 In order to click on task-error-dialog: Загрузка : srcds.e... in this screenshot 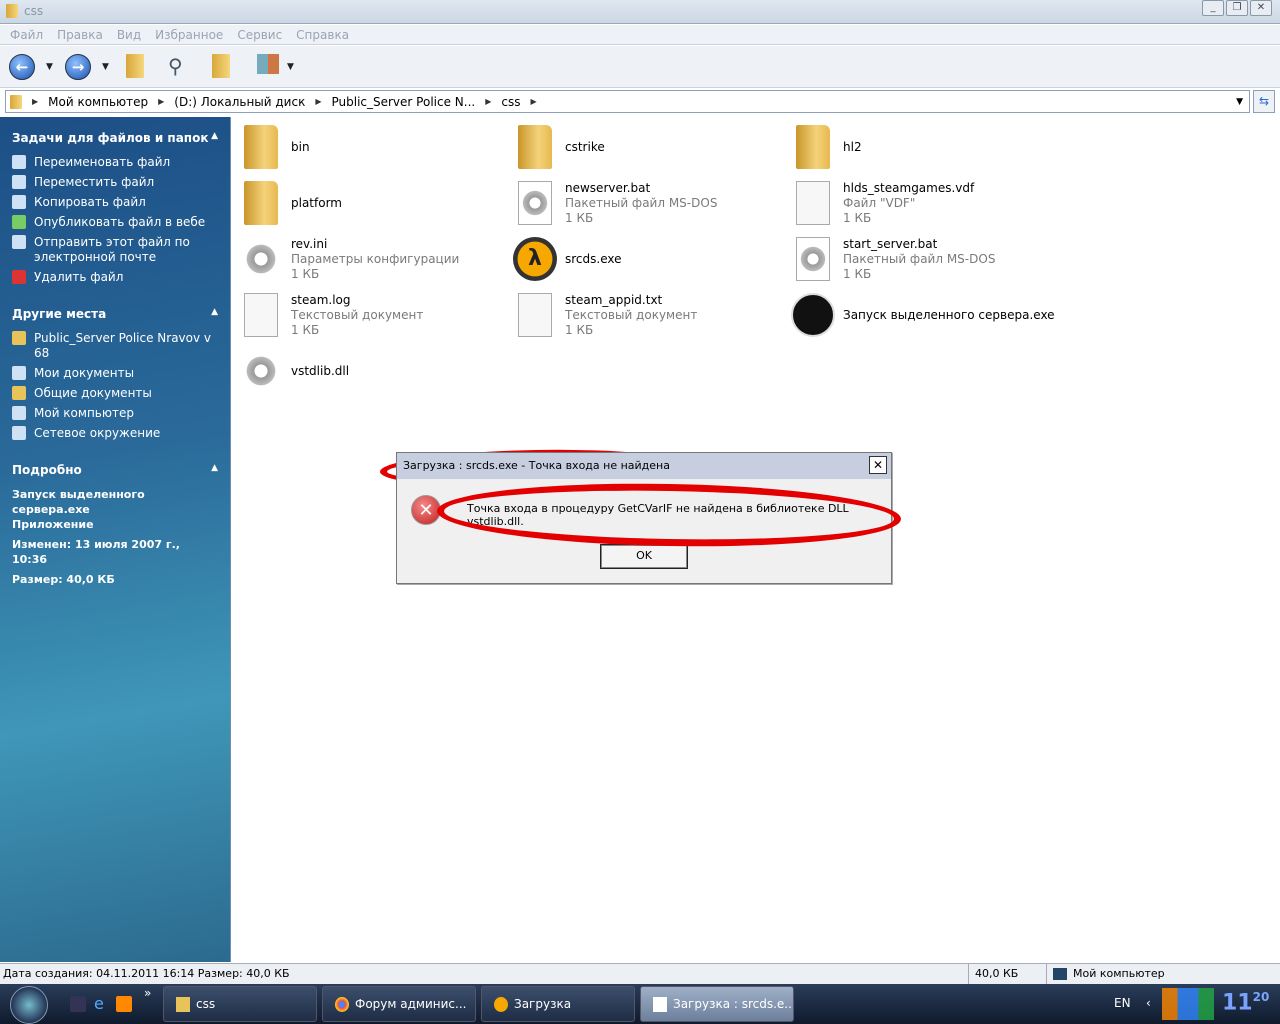, I will do `click(717, 1004)`.